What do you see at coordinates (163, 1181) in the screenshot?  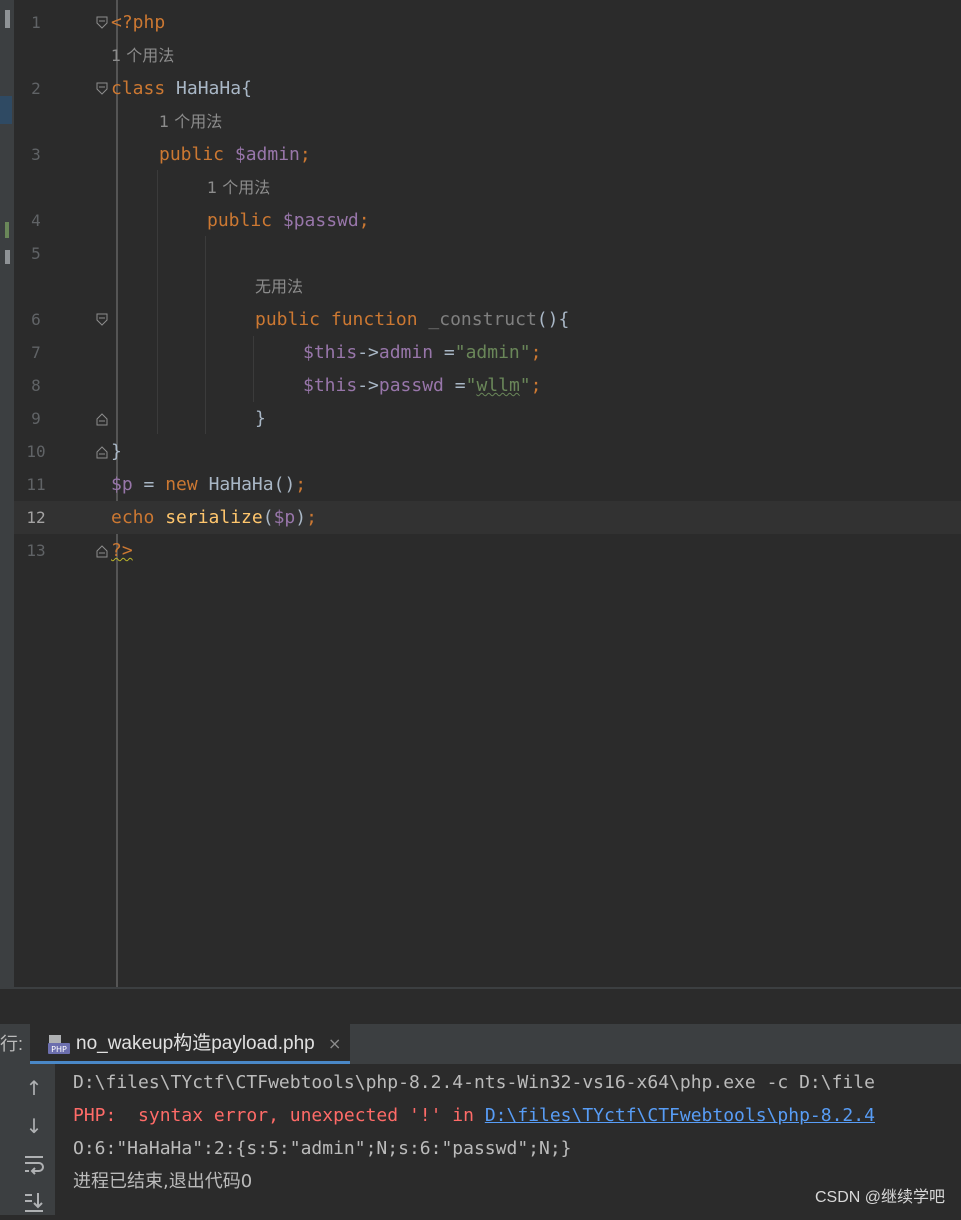 I see `console-exit-line: 进程已结束,退出代码0` at bounding box center [163, 1181].